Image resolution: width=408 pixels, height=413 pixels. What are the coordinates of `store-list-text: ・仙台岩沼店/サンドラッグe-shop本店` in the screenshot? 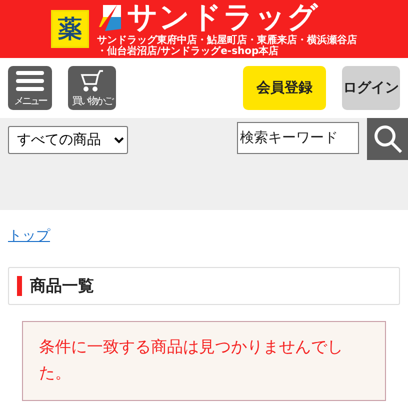 It's located at (188, 51).